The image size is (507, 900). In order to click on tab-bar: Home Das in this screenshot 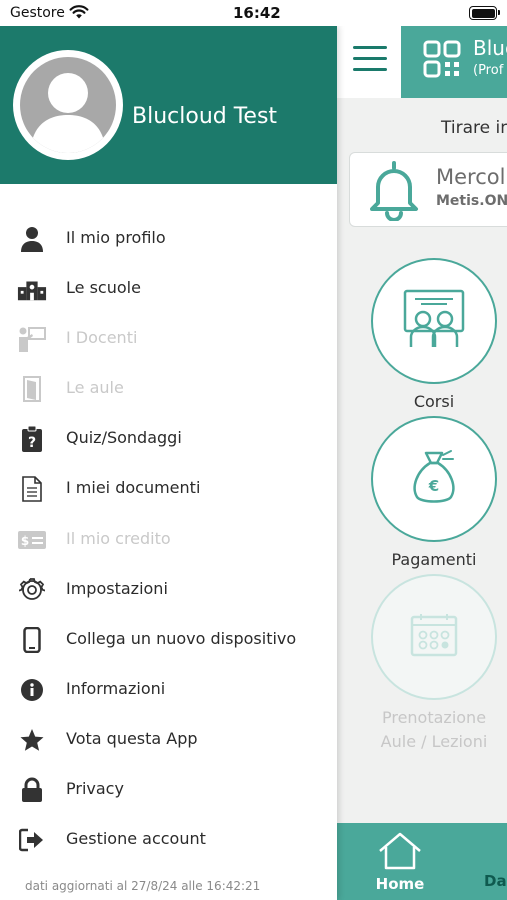, I will do `click(422, 861)`.